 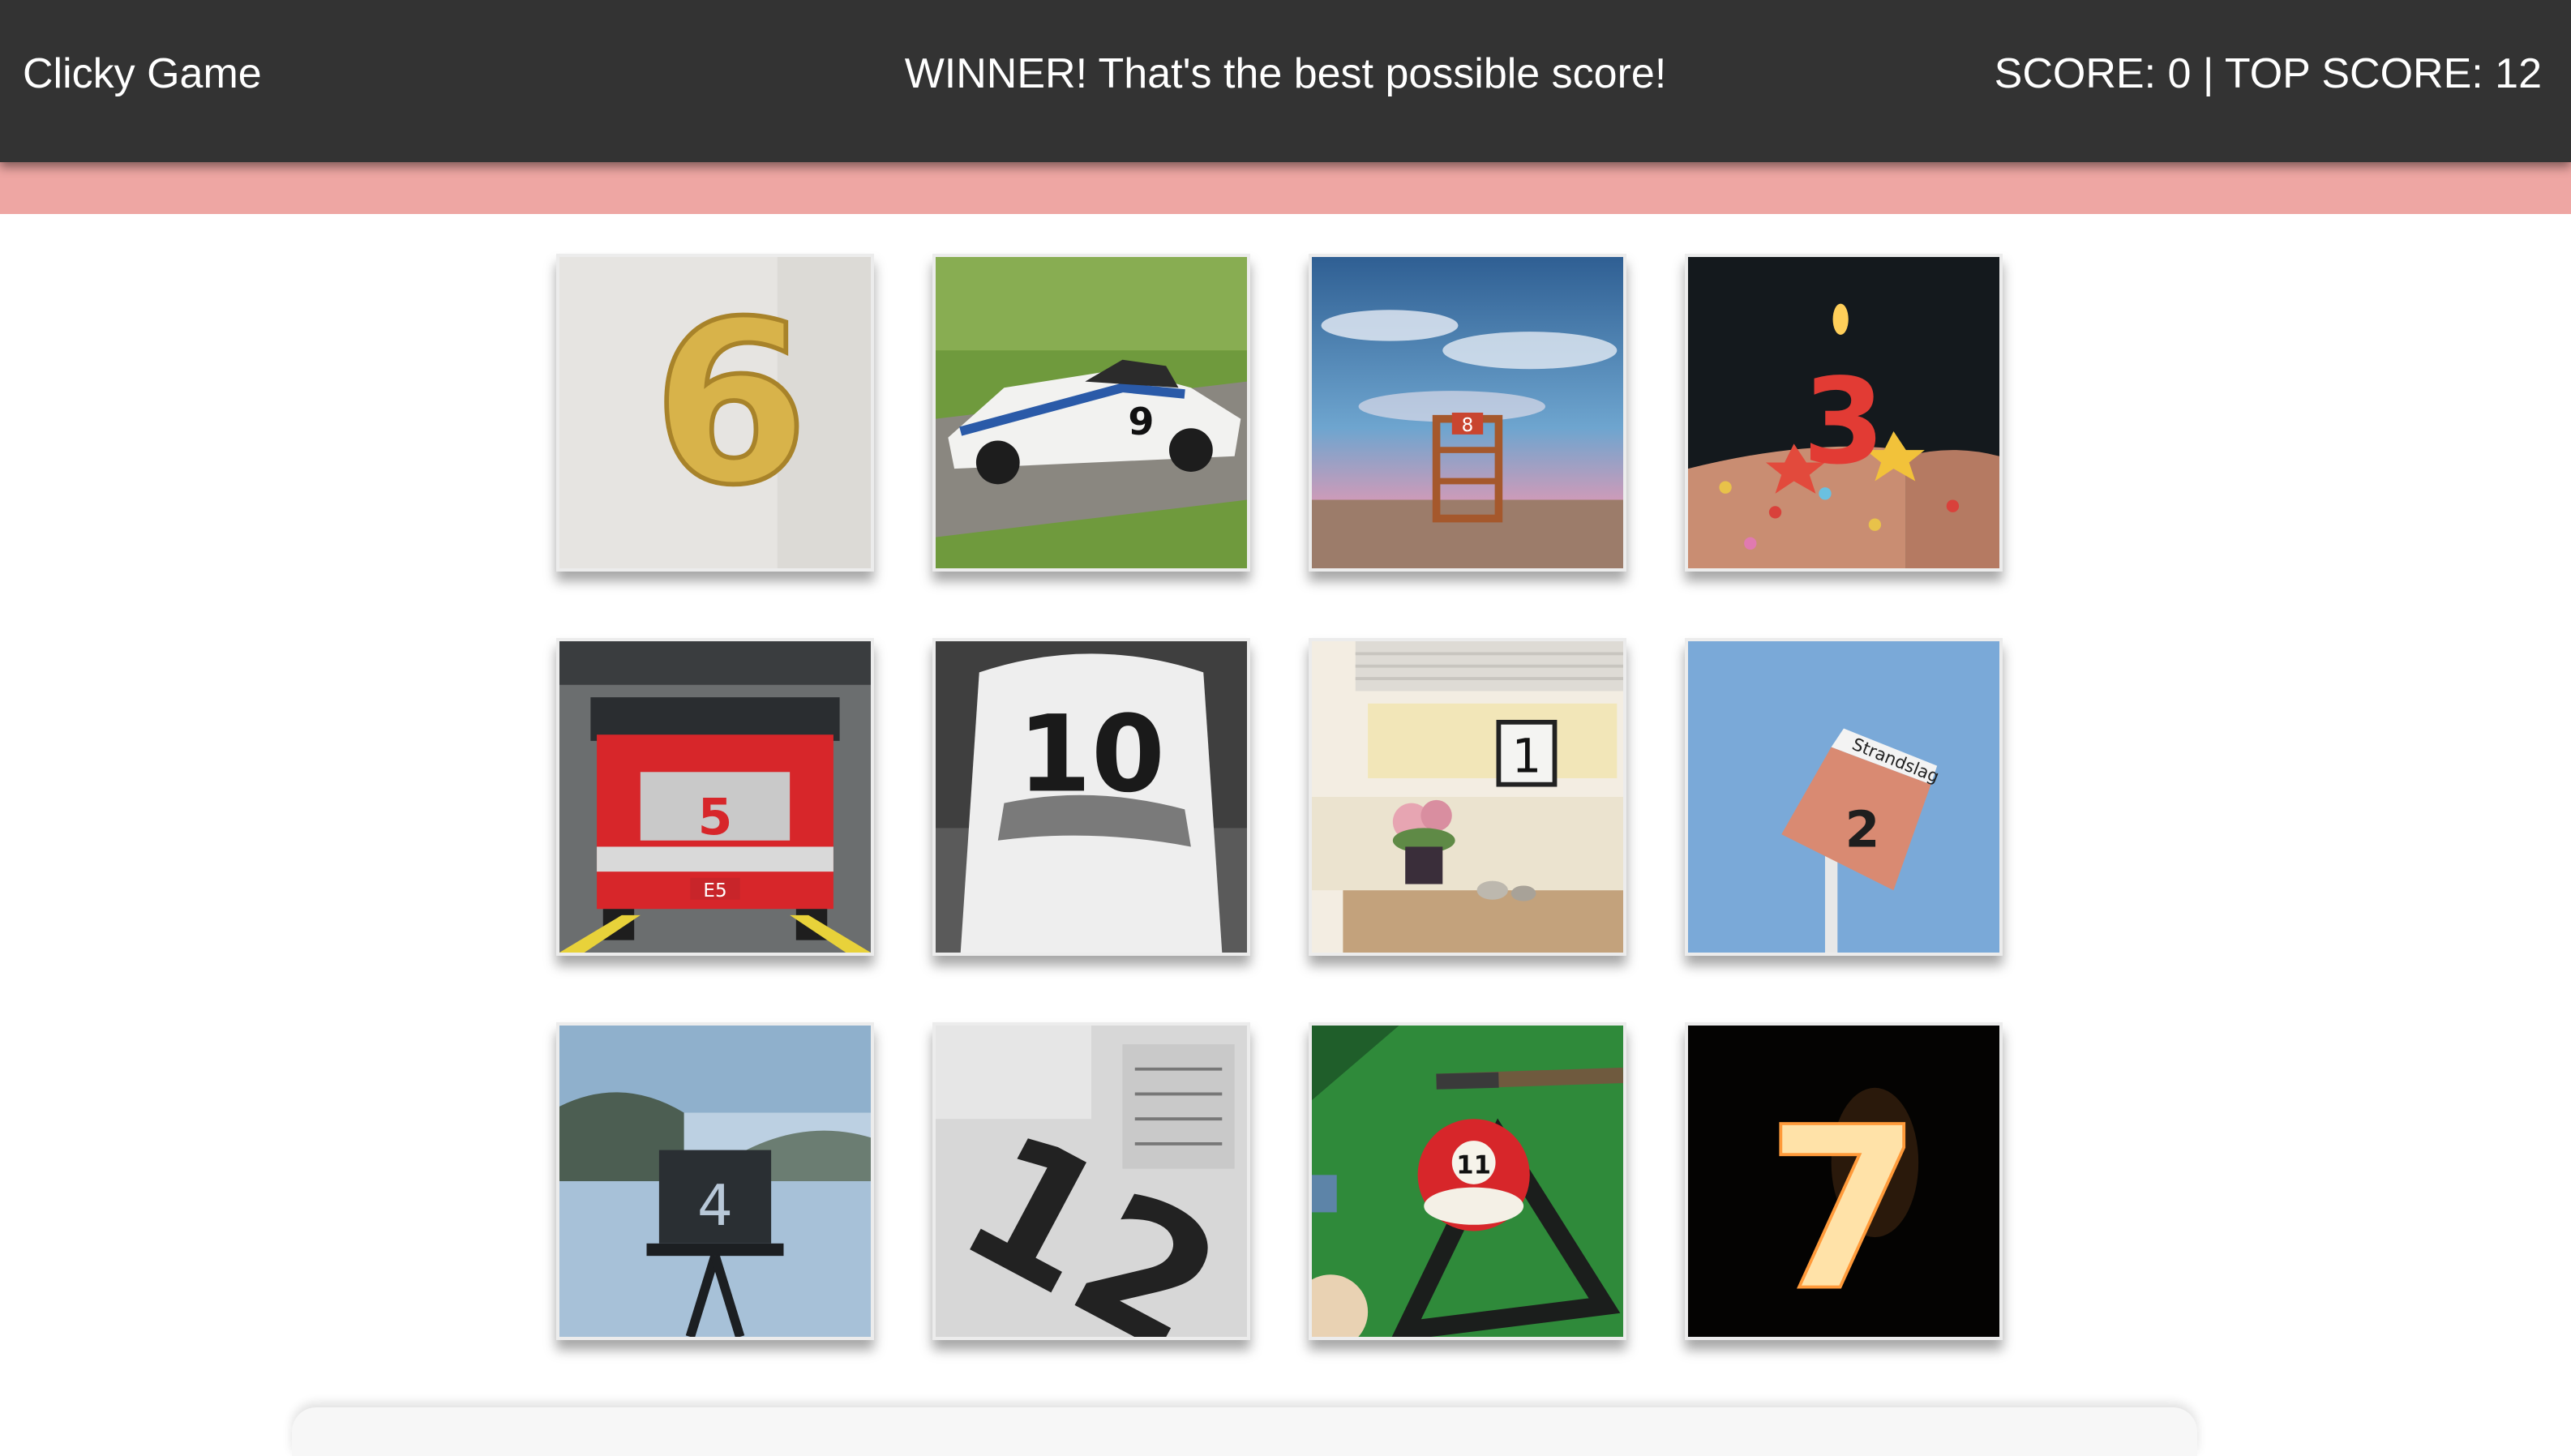 I want to click on newspaper-image: 12, so click(x=1092, y=1182).